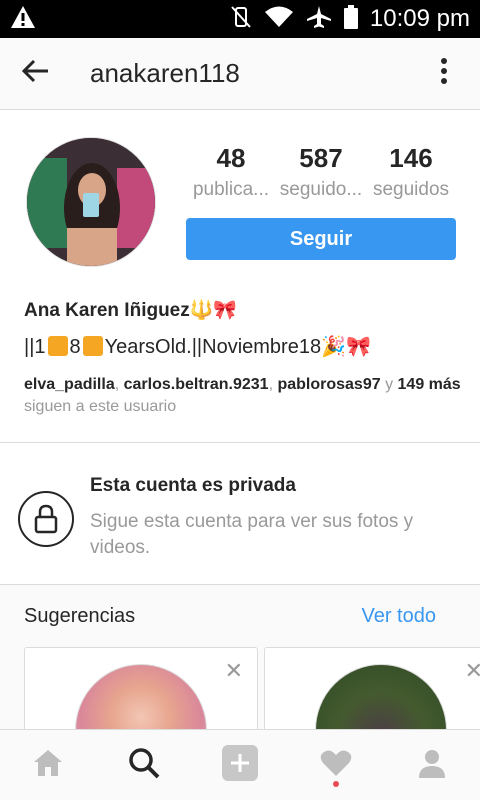 The image size is (480, 800). Describe the element at coordinates (279, 19) in the screenshot. I see `wifi-icon` at that location.